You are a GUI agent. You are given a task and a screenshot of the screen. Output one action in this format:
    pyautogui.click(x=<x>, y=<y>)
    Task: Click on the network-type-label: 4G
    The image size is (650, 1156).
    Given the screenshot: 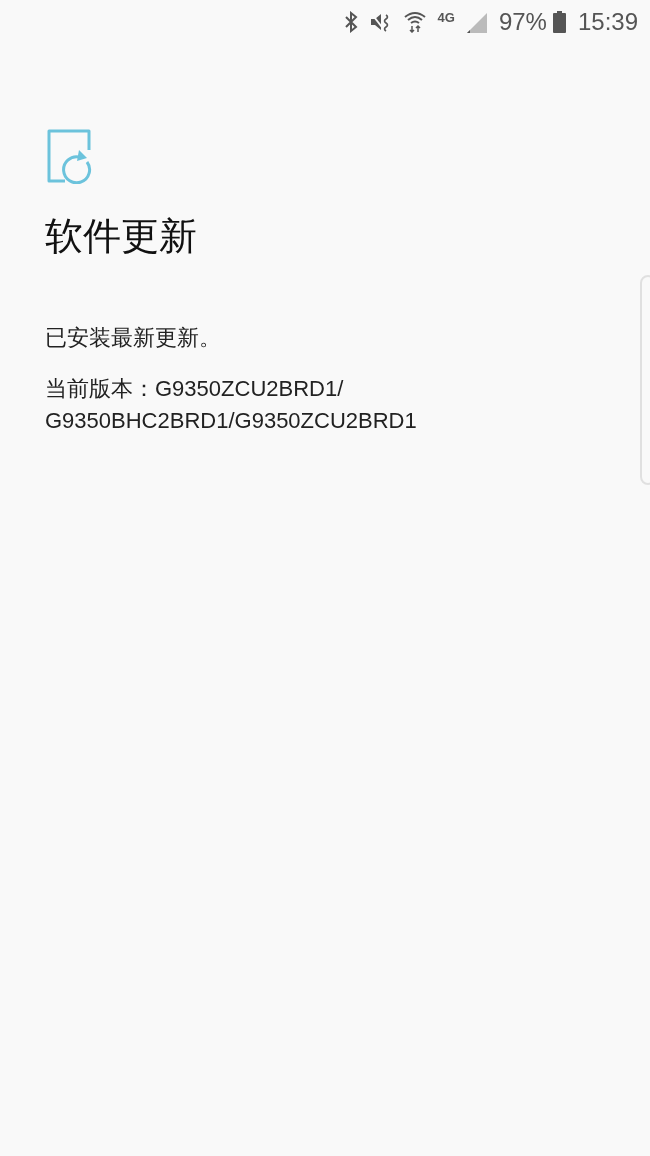 What is the action you would take?
    pyautogui.click(x=446, y=18)
    